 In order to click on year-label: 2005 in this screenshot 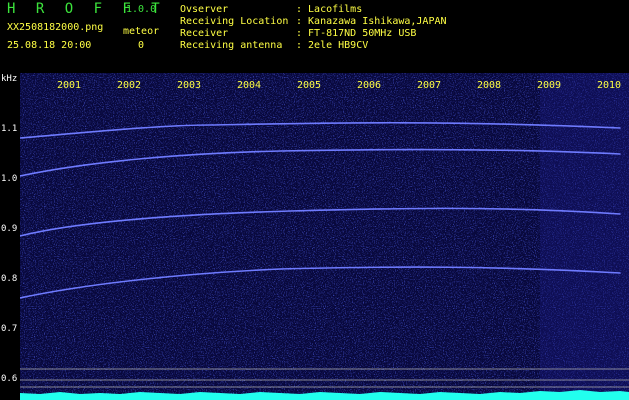, I will do `click(309, 85)`.